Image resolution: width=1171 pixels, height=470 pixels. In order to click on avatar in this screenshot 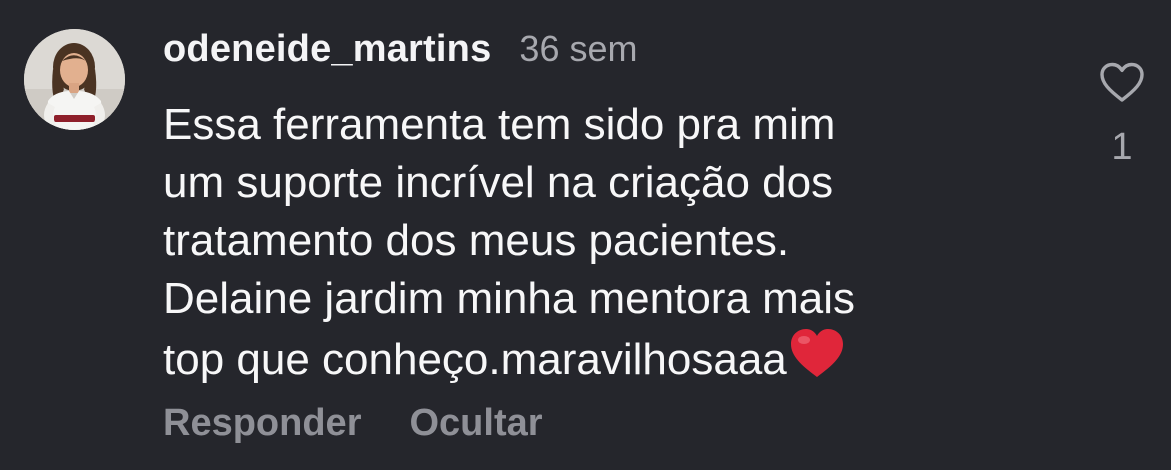, I will do `click(74, 79)`.